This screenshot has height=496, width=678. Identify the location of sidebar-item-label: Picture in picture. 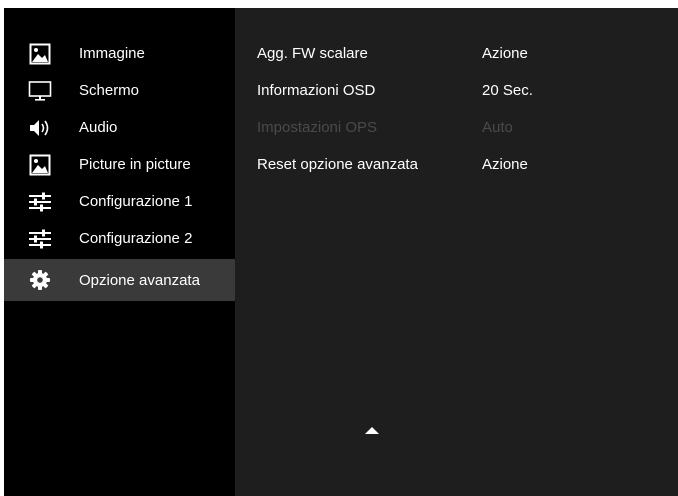
(135, 164).